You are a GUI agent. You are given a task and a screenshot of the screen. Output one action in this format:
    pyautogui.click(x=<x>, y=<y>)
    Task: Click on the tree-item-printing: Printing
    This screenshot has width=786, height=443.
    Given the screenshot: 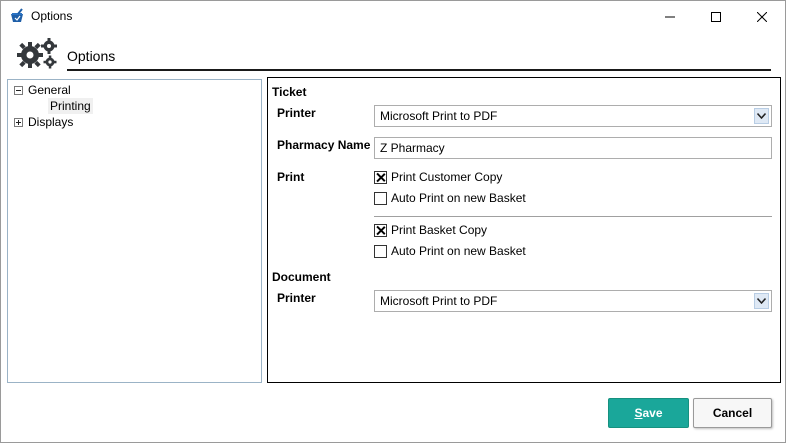 What is the action you would take?
    pyautogui.click(x=70, y=106)
    